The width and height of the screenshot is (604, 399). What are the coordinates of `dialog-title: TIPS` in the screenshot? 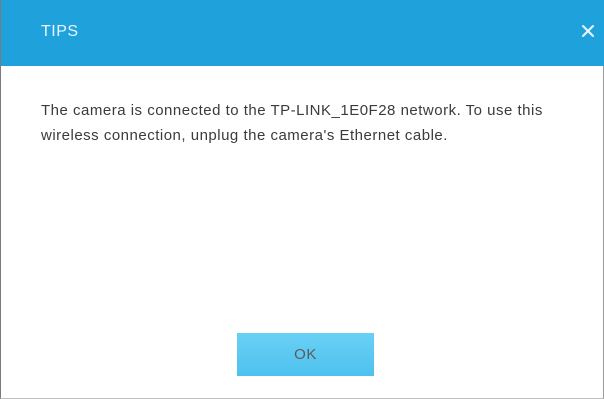 It's located at (60, 31).